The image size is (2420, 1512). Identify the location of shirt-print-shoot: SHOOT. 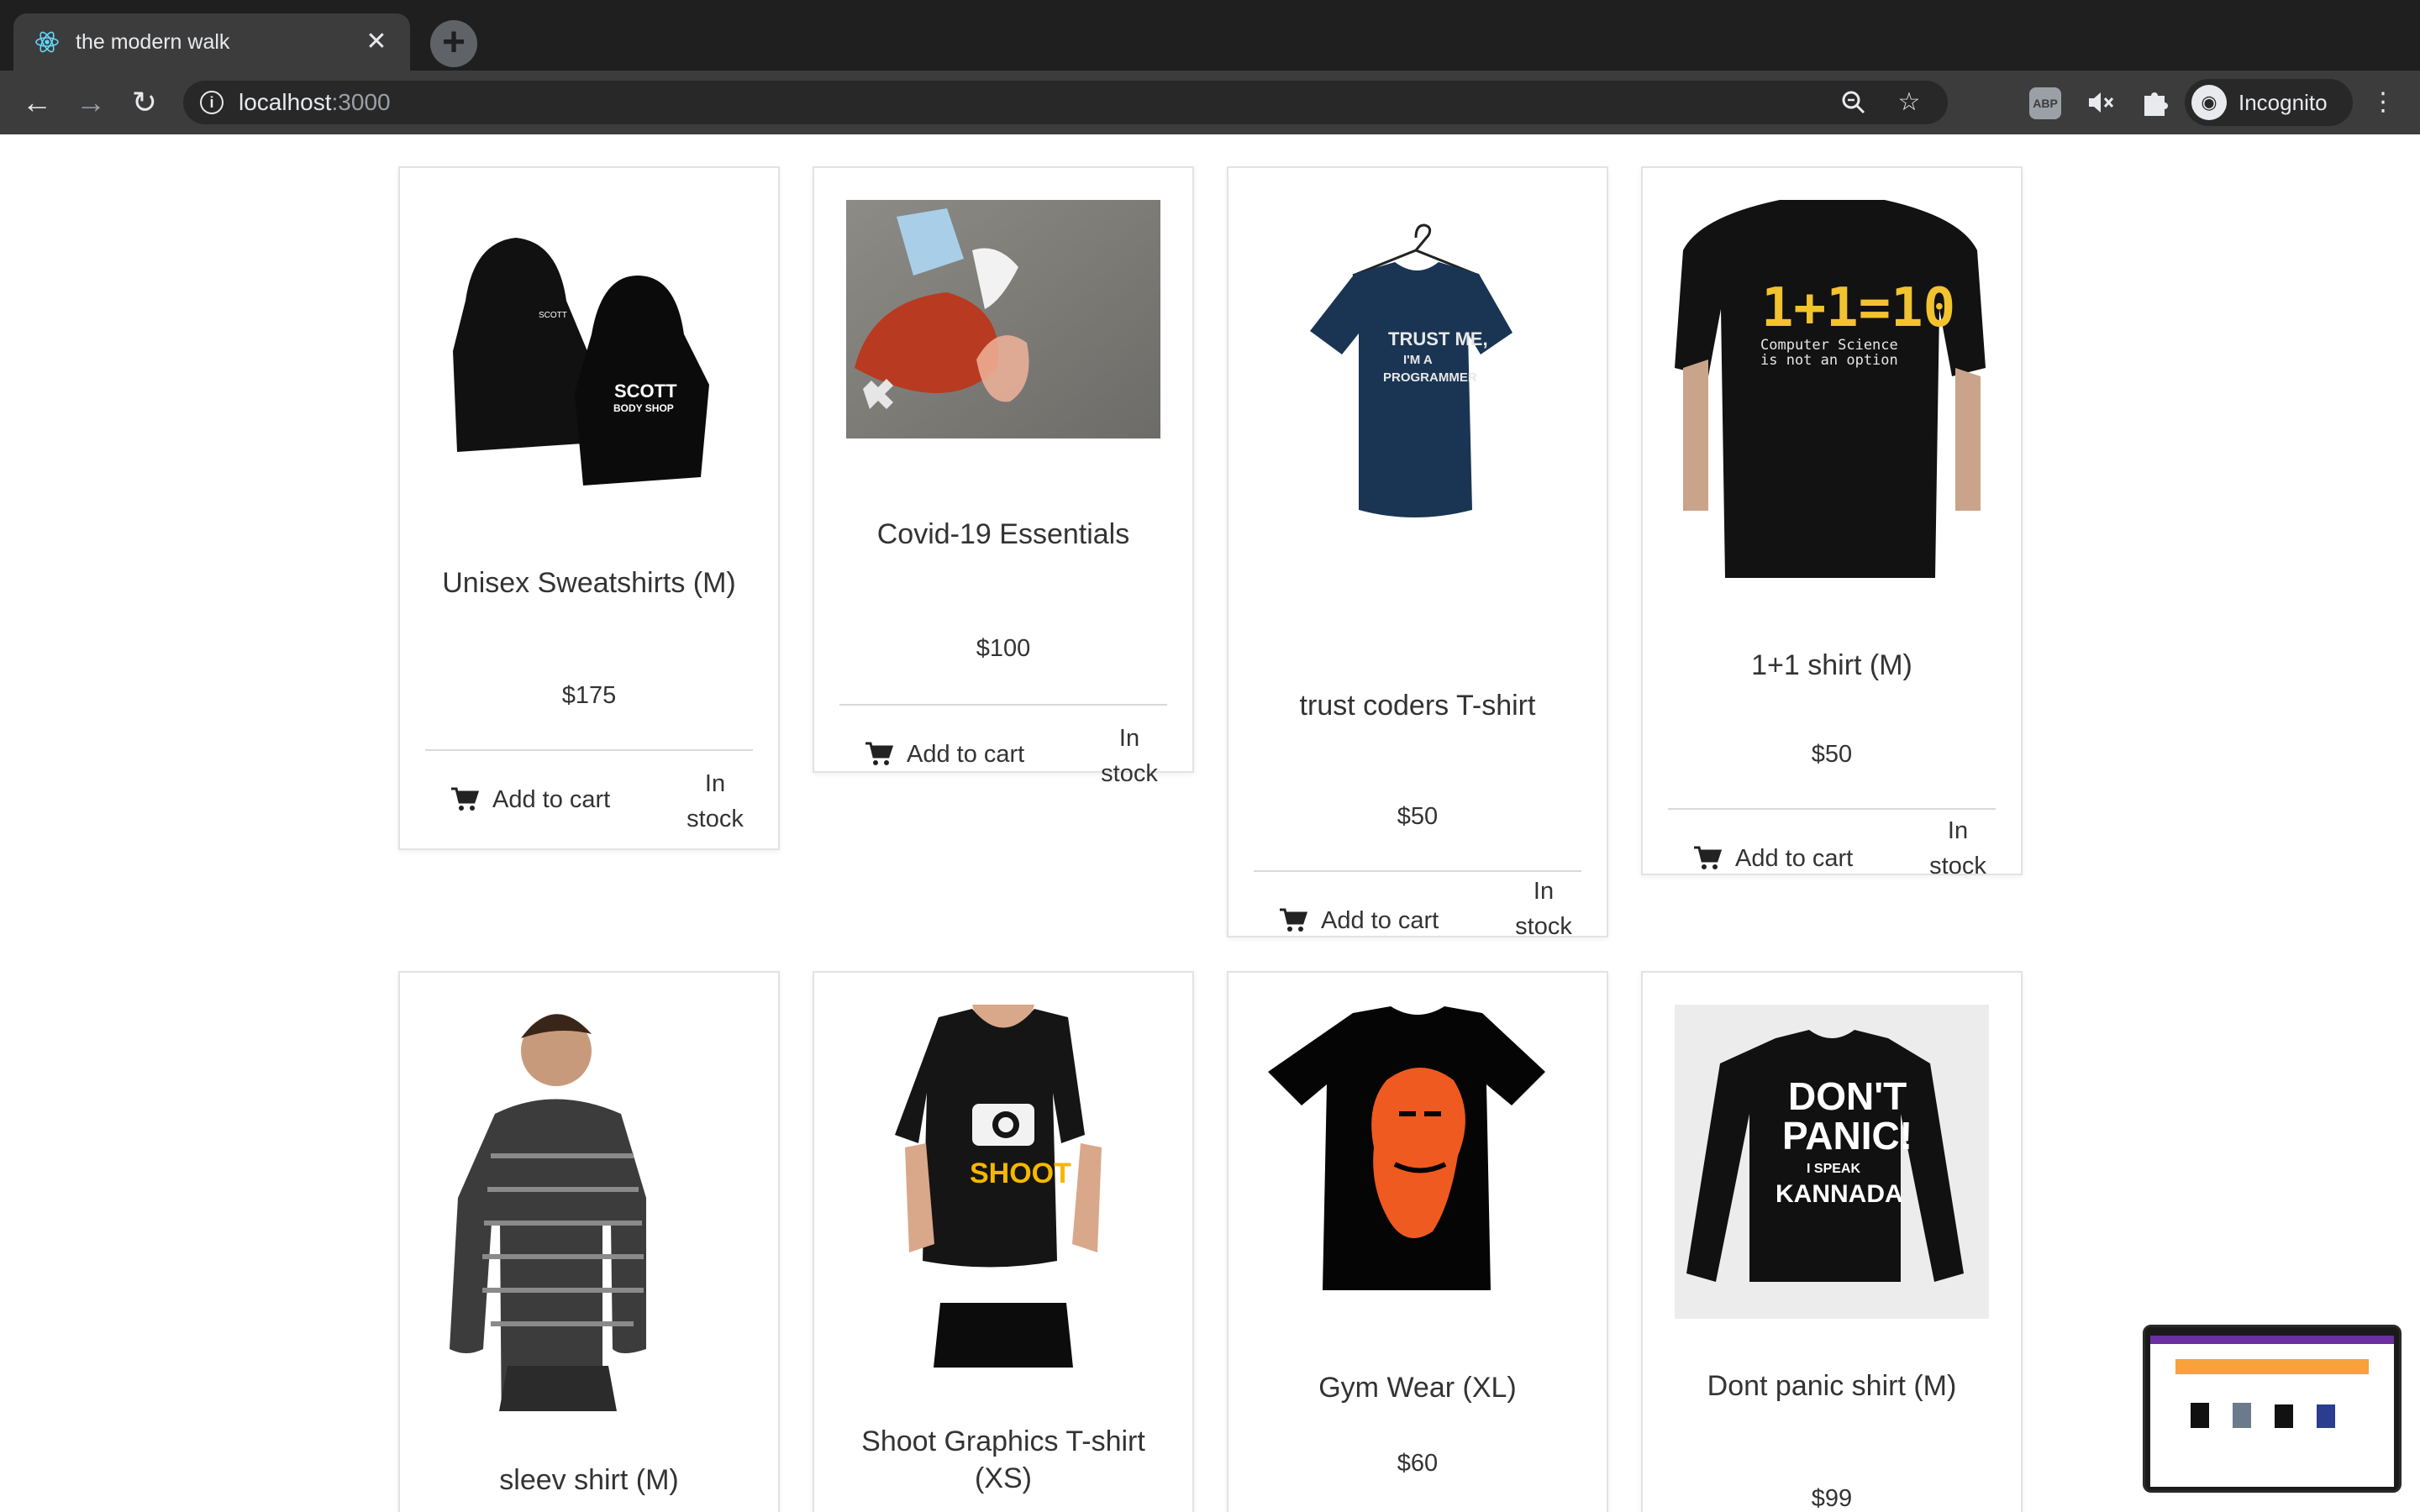
(1021, 1173).